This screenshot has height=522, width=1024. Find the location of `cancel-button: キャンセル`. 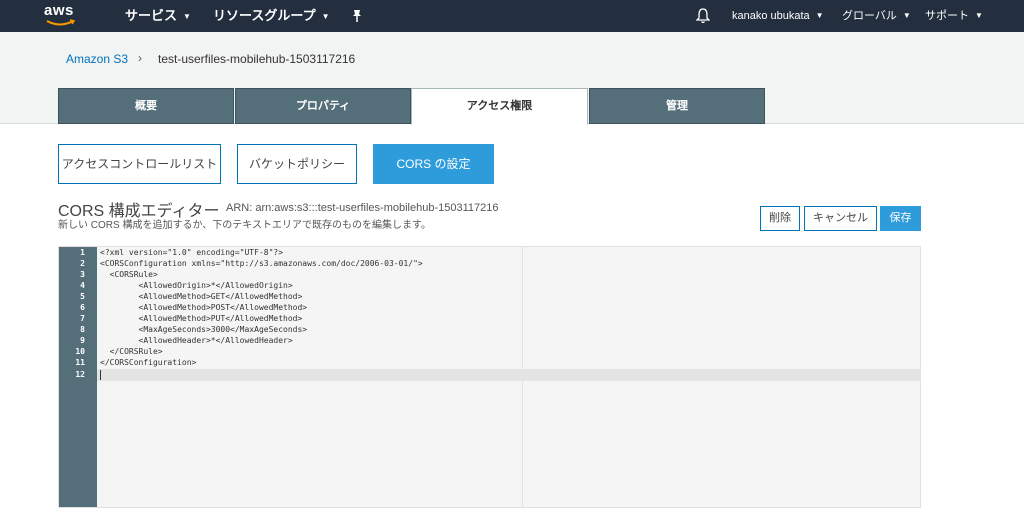

cancel-button: キャンセル is located at coordinates (840, 218).